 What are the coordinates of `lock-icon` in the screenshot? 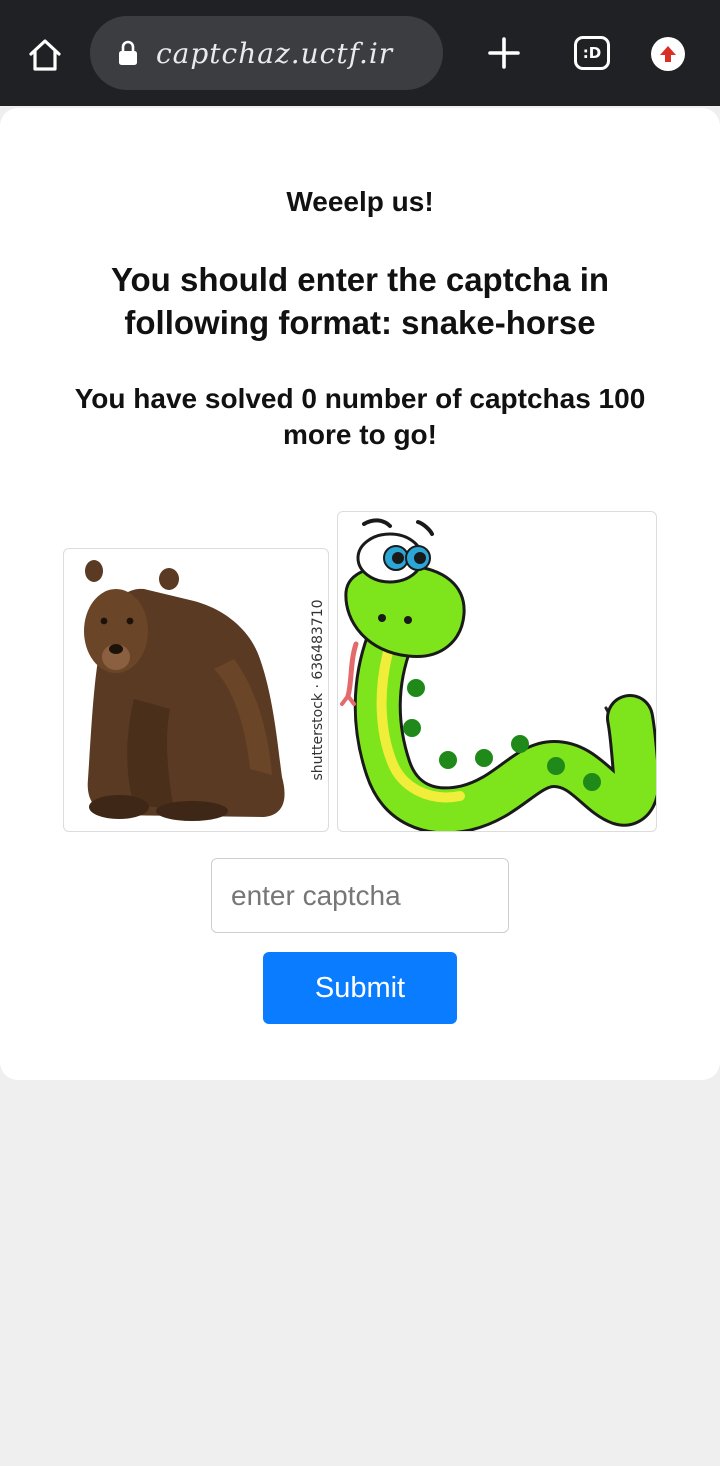 It's located at (128, 53).